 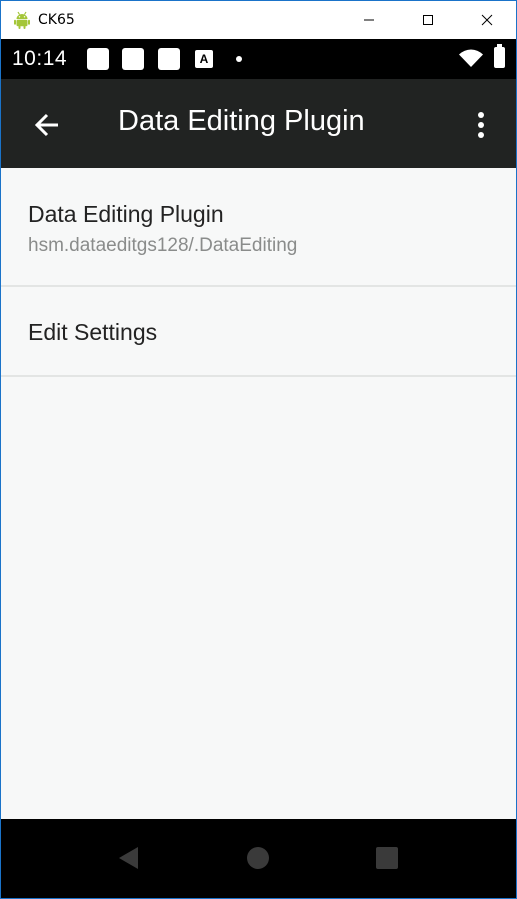 I want to click on window-controls, so click(x=427, y=20).